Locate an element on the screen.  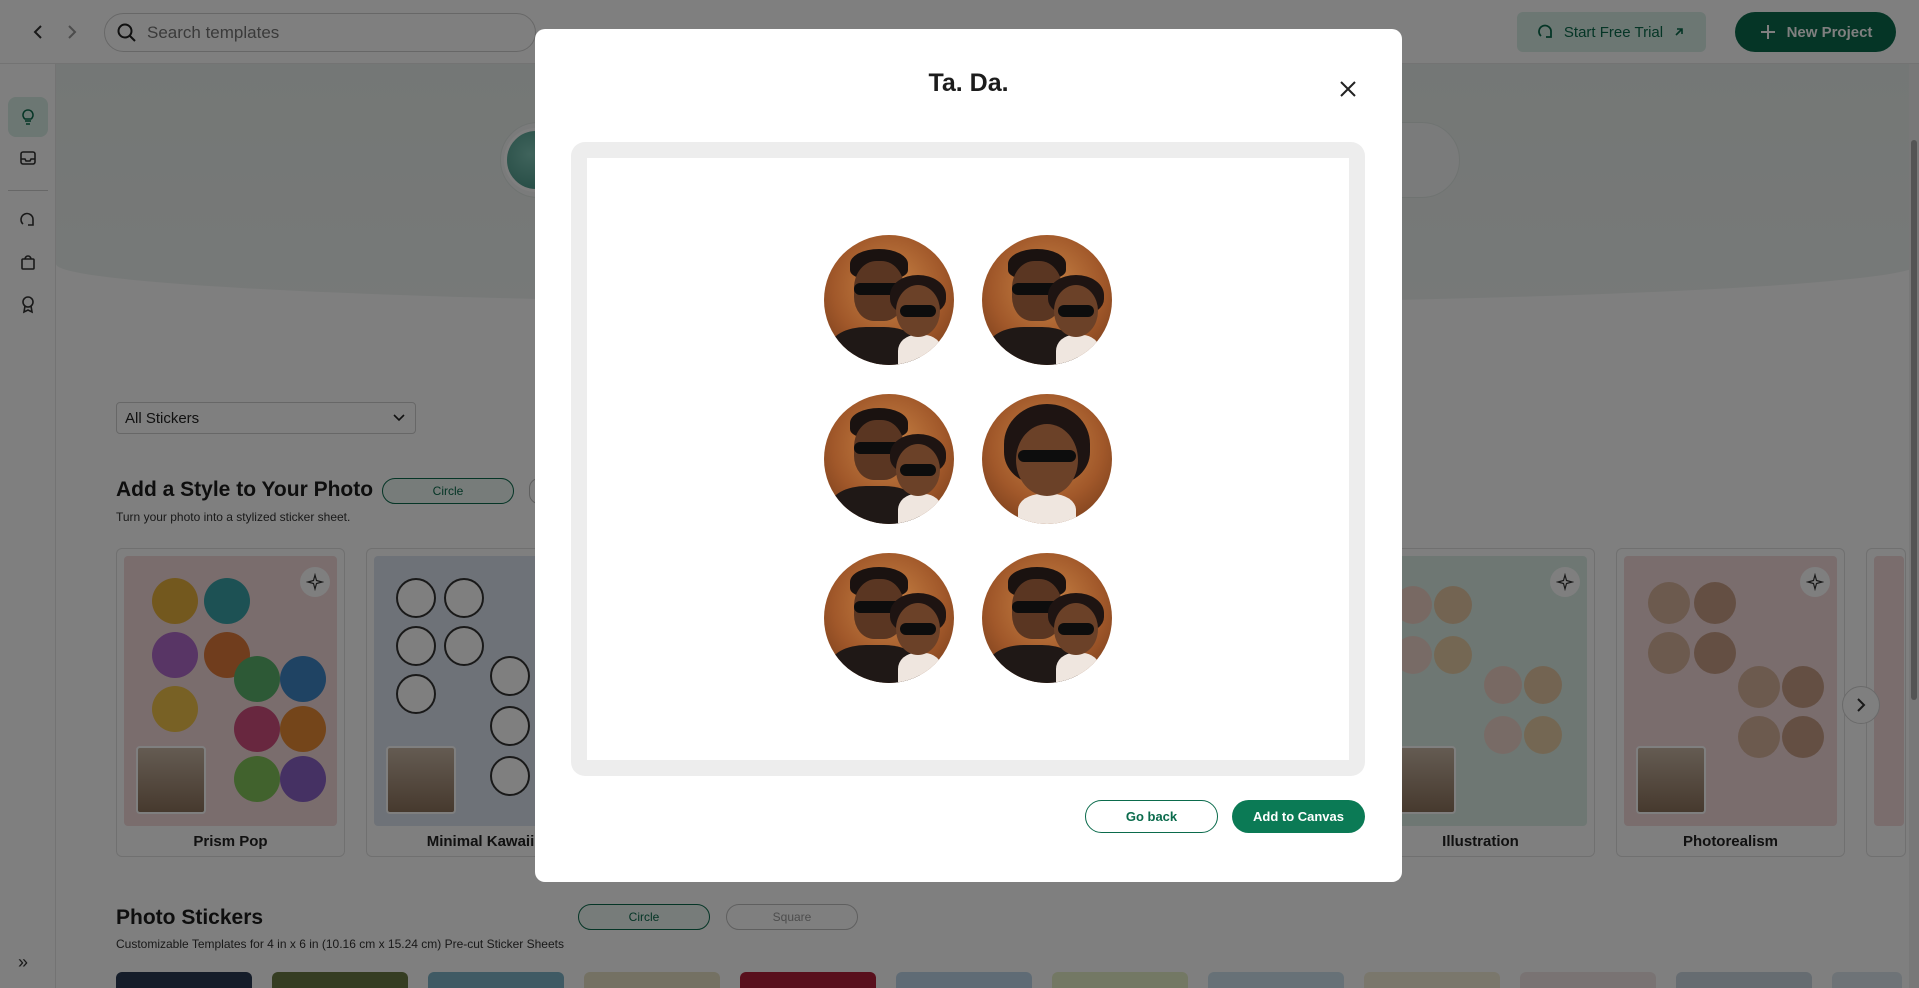
close-icon is located at coordinates (1348, 89).